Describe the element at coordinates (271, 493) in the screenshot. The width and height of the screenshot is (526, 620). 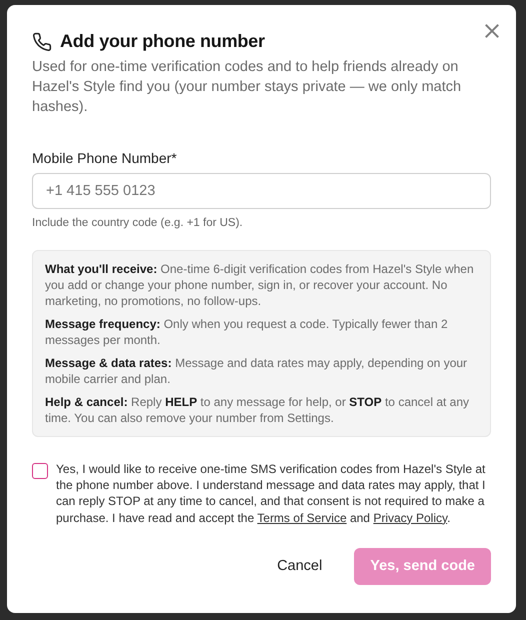
I see `consent-text: Yes, I would like to receive one-time SMS verification codes from Hazel's Style at the phone number above. I understand message and data rates may apply, that I can reply STOP at any time to cancel, and that consent is not required to make a purchase. I have read and accept the Terms of Service and Privacy Policy.` at that location.